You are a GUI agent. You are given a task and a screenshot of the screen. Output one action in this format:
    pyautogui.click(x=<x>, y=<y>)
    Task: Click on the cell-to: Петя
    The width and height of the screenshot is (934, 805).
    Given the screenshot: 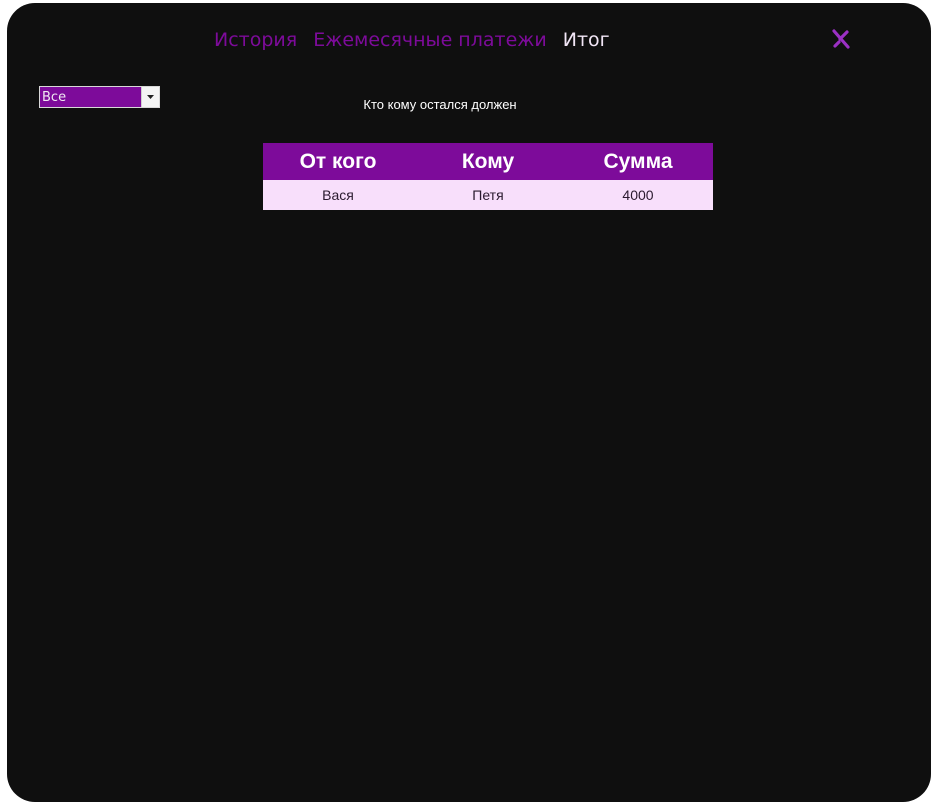 What is the action you would take?
    pyautogui.click(x=488, y=195)
    